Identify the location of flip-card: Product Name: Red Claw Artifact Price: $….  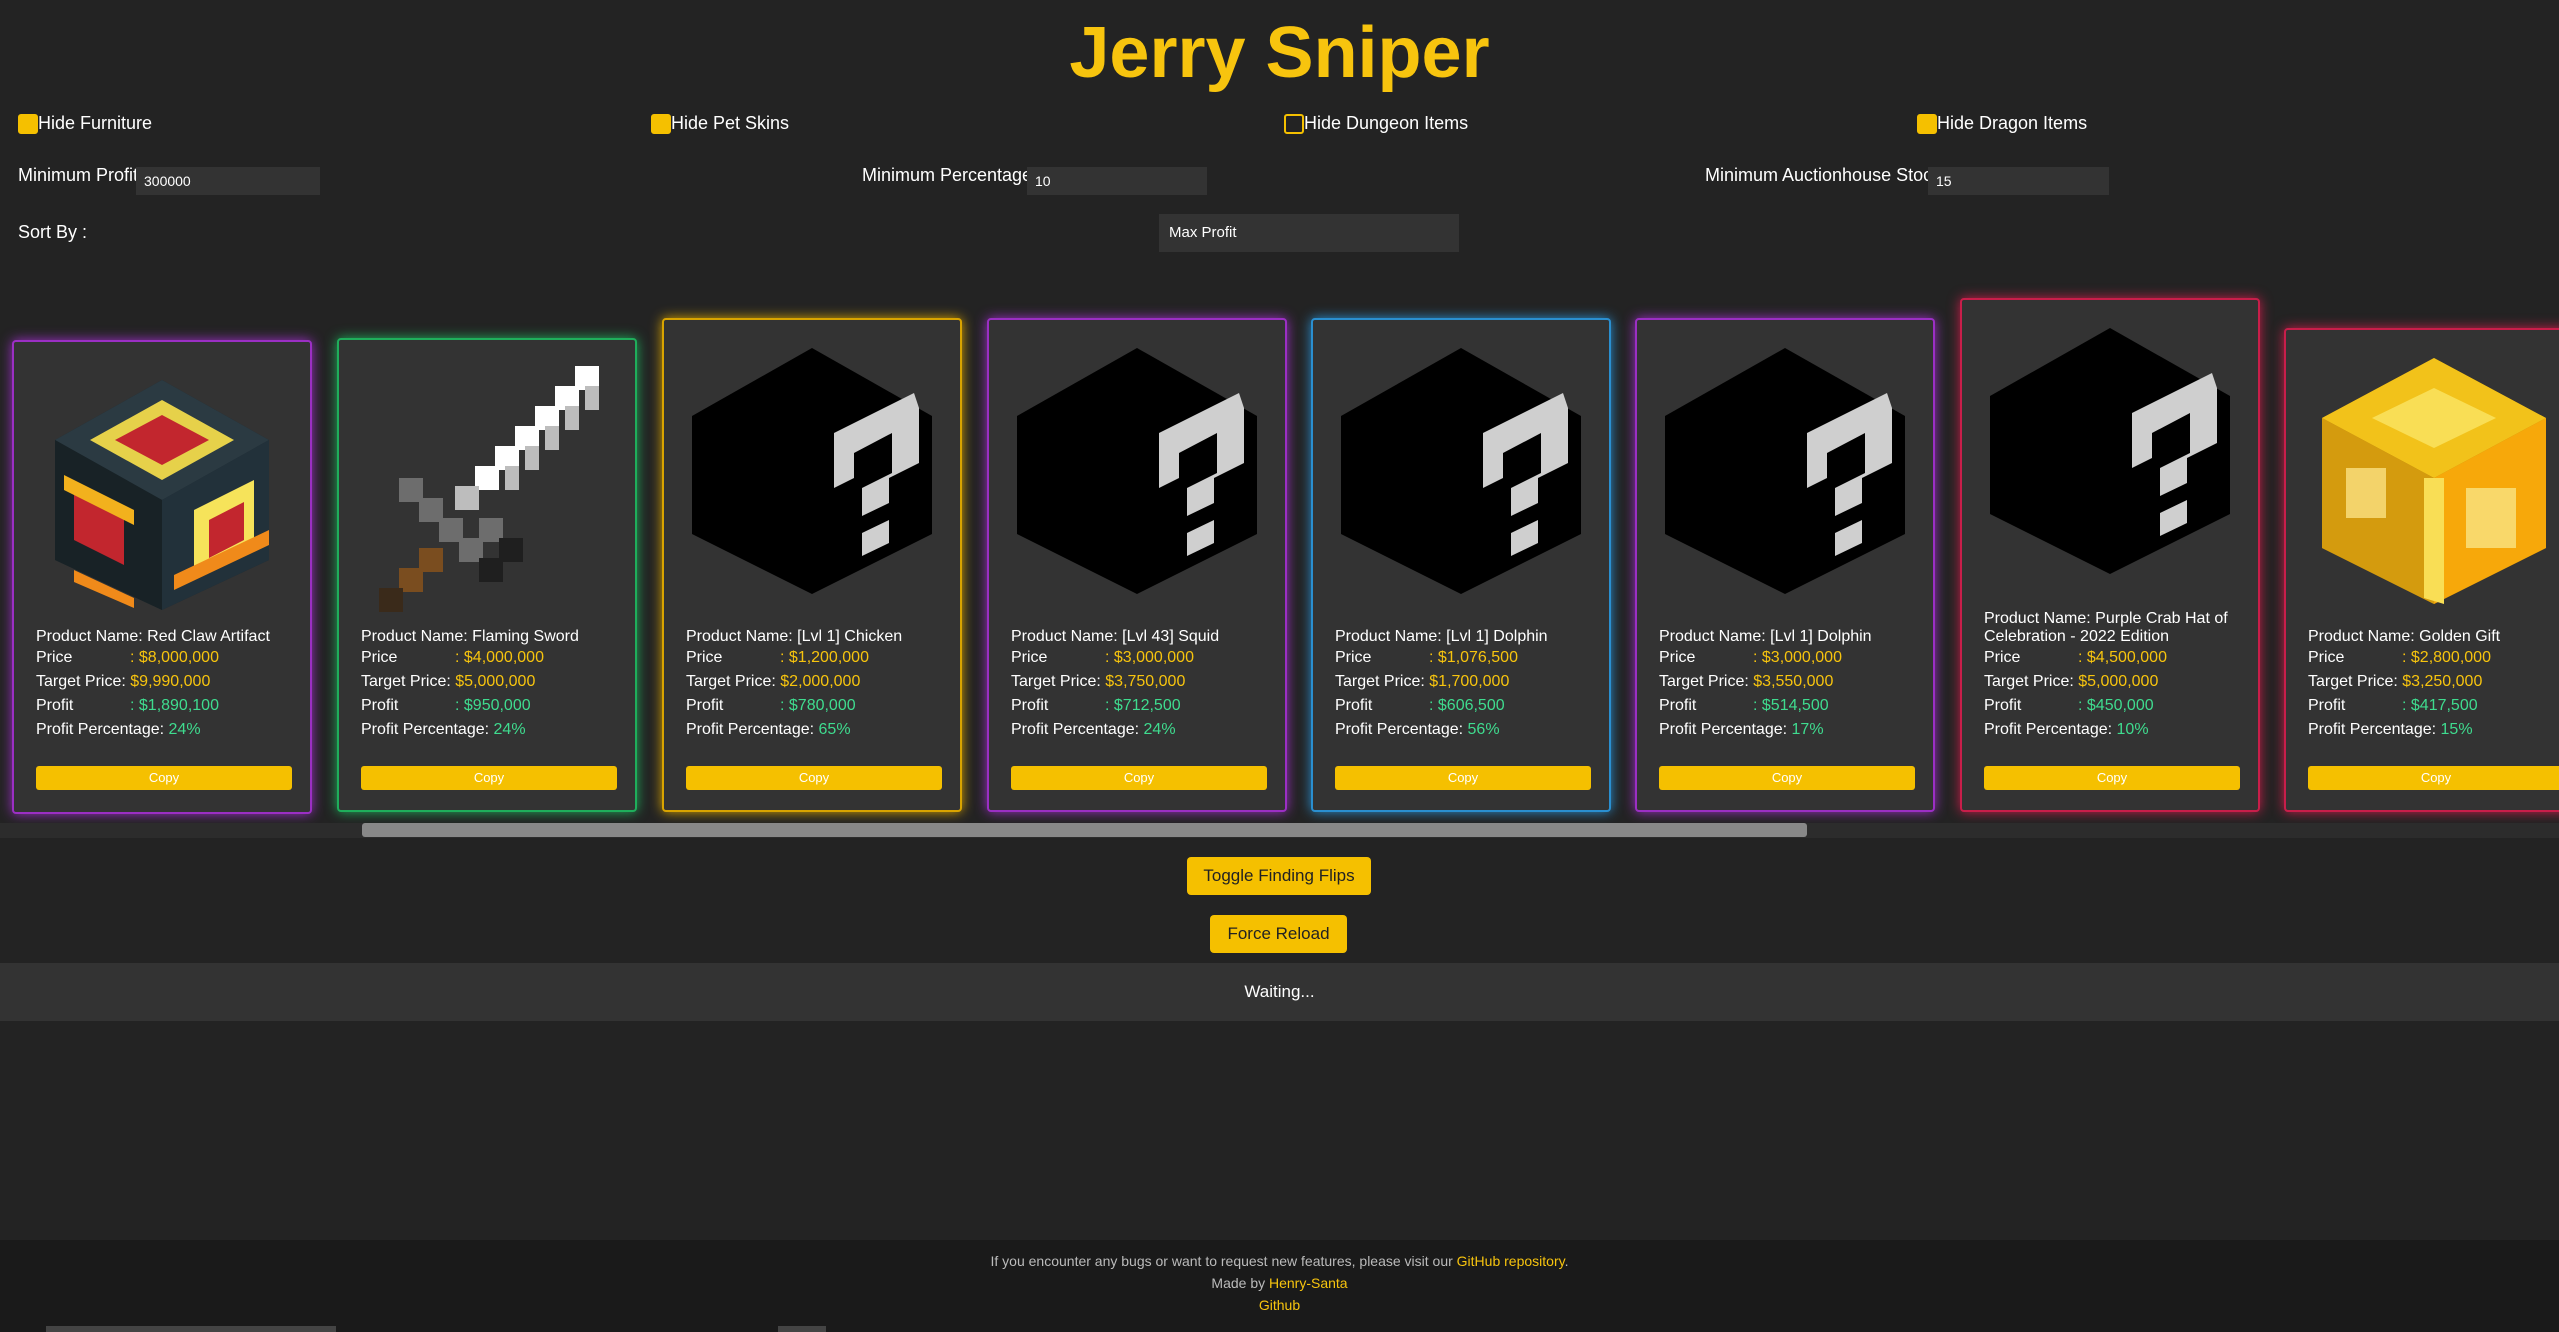
(162, 577).